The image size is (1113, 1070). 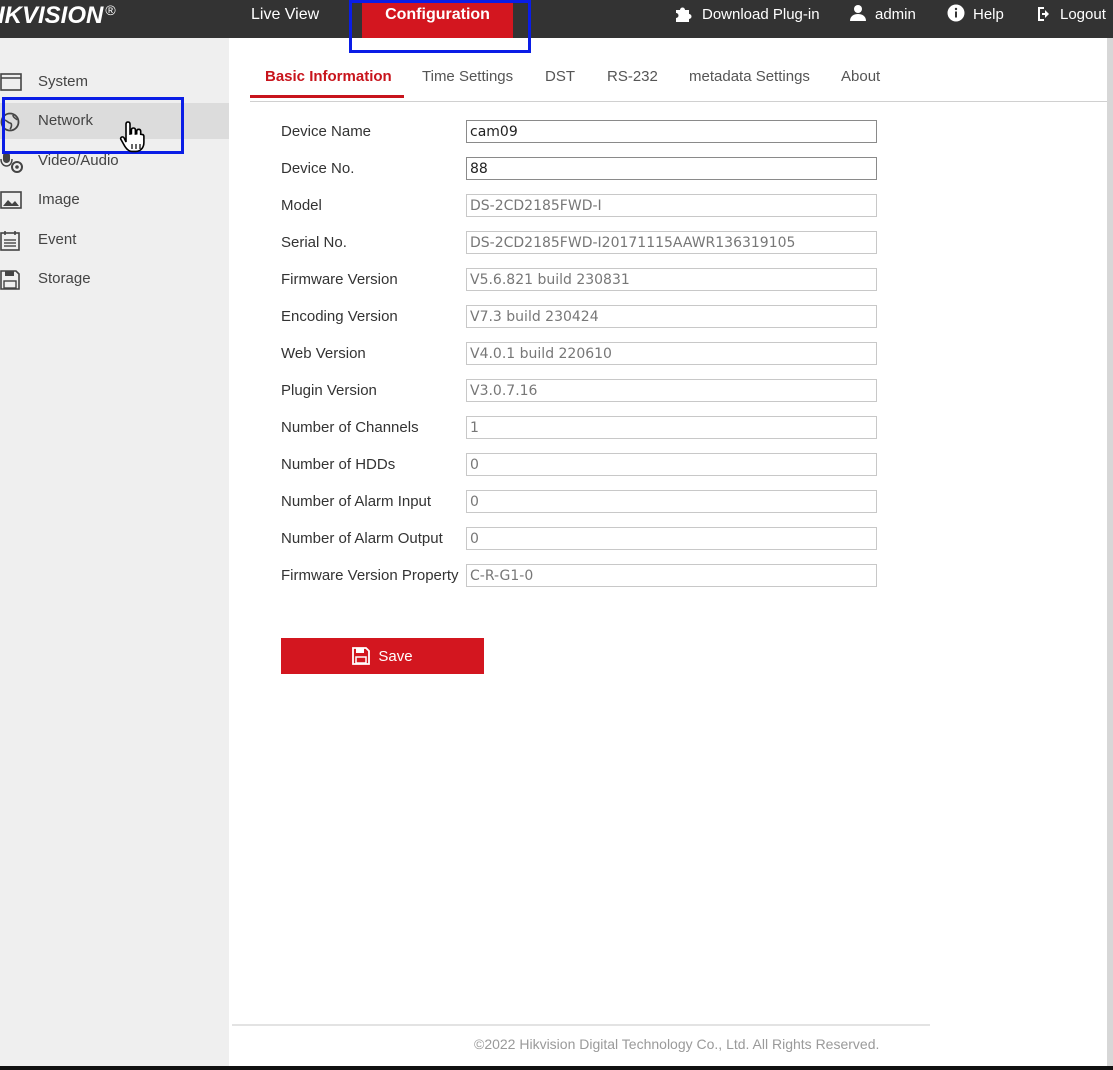 What do you see at coordinates (339, 279) in the screenshot?
I see `field-label: Firmware Version` at bounding box center [339, 279].